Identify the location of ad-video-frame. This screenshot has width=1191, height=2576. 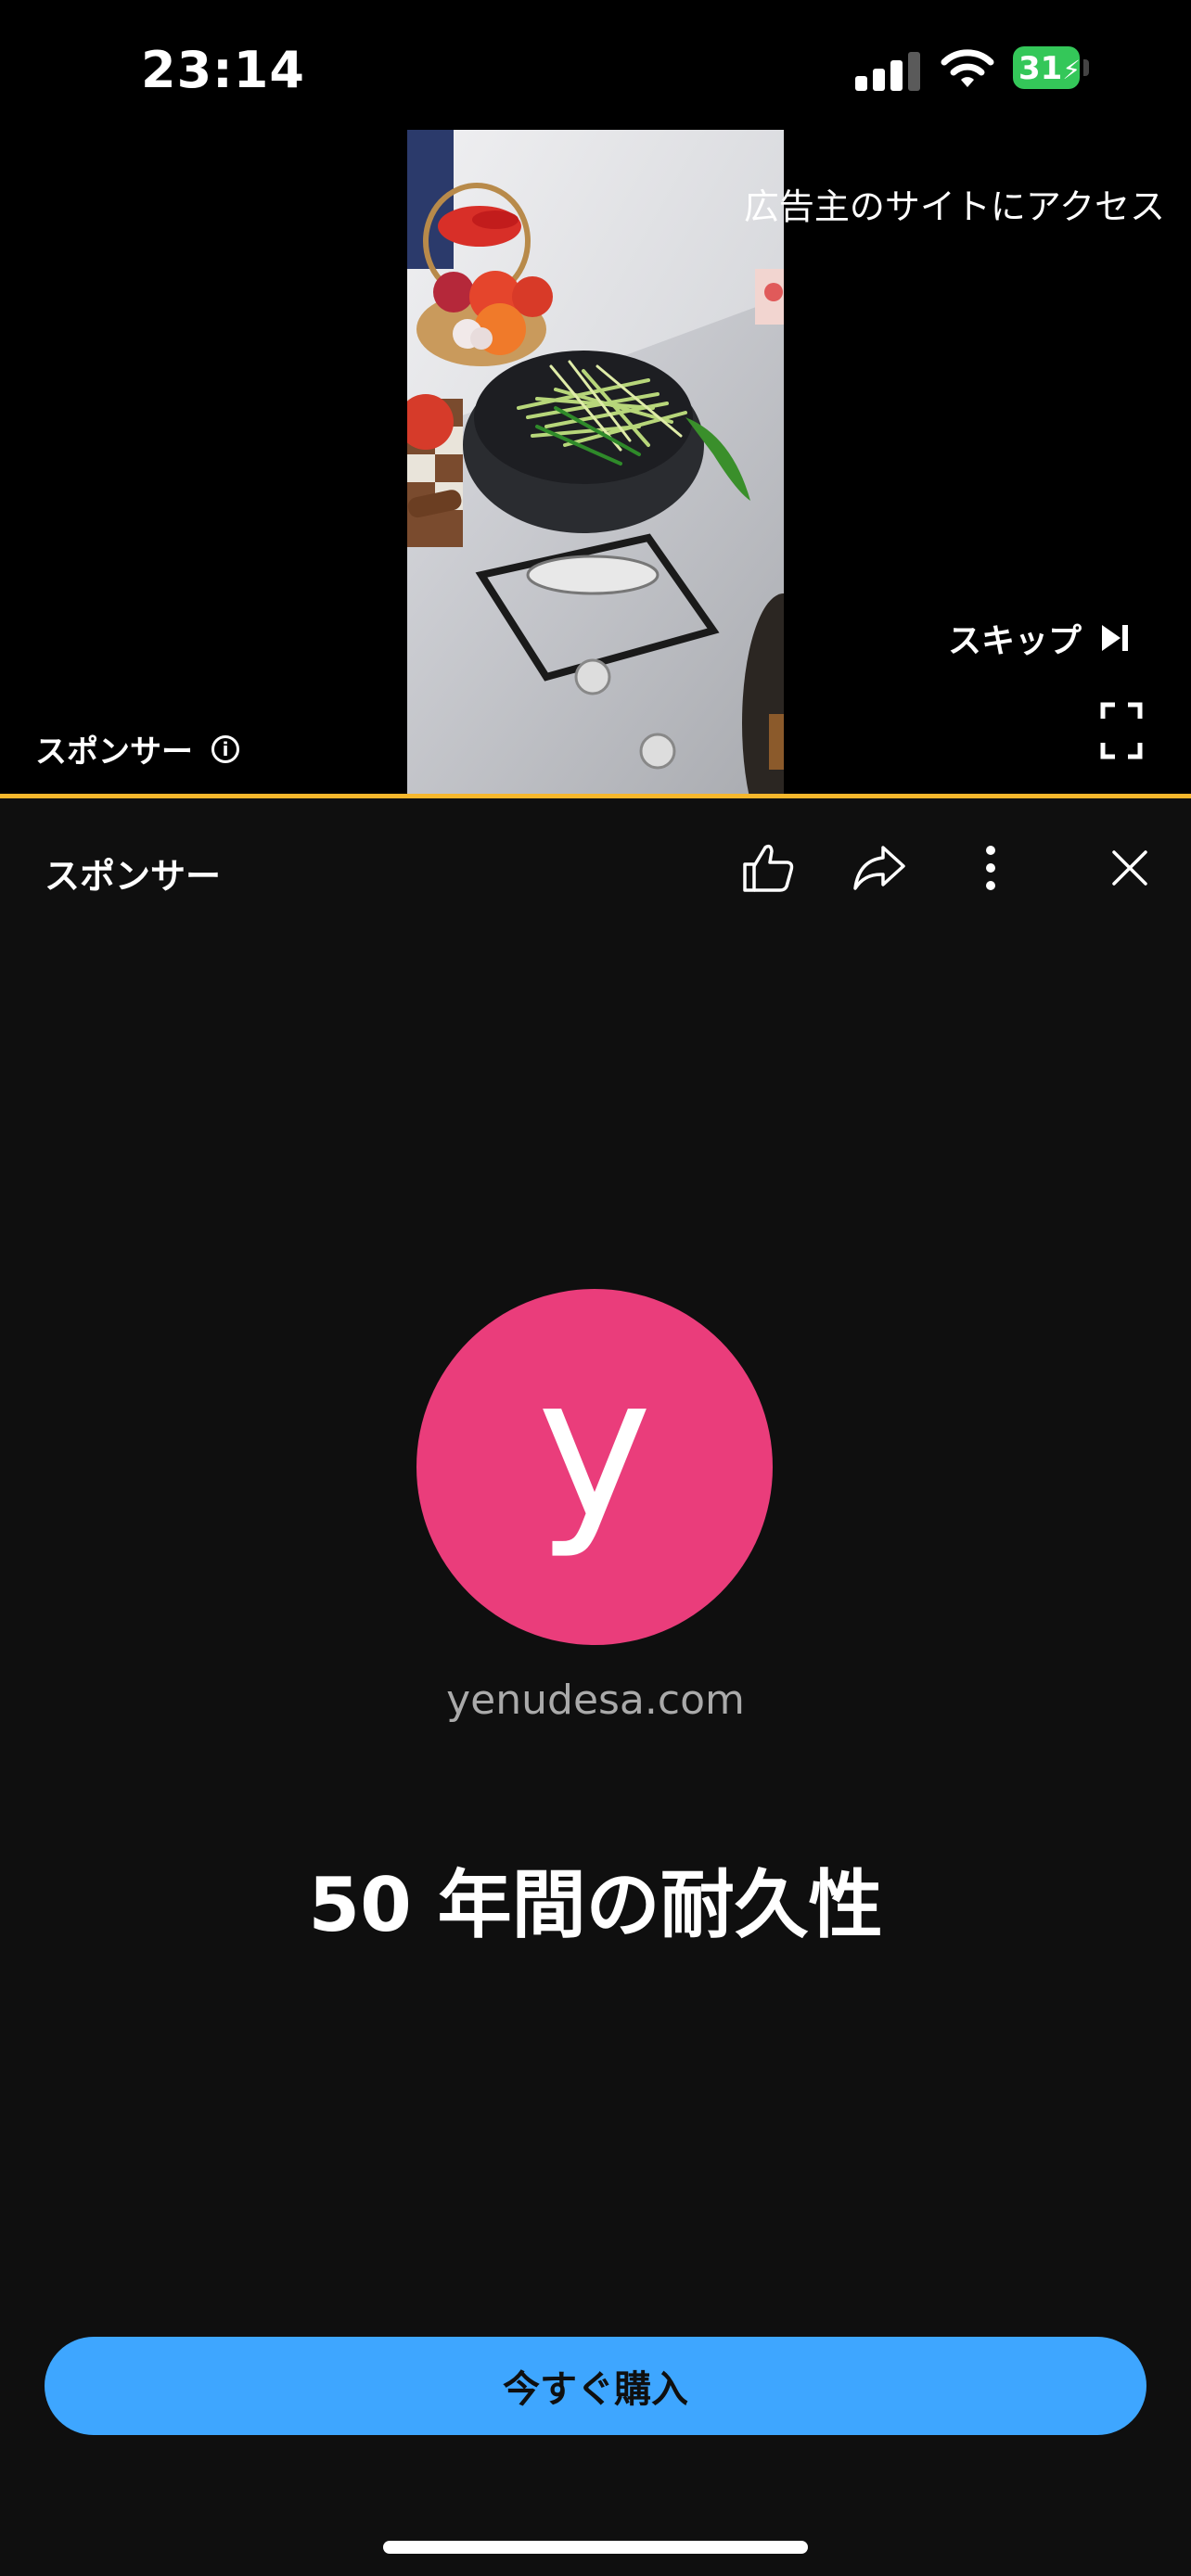
(595, 463).